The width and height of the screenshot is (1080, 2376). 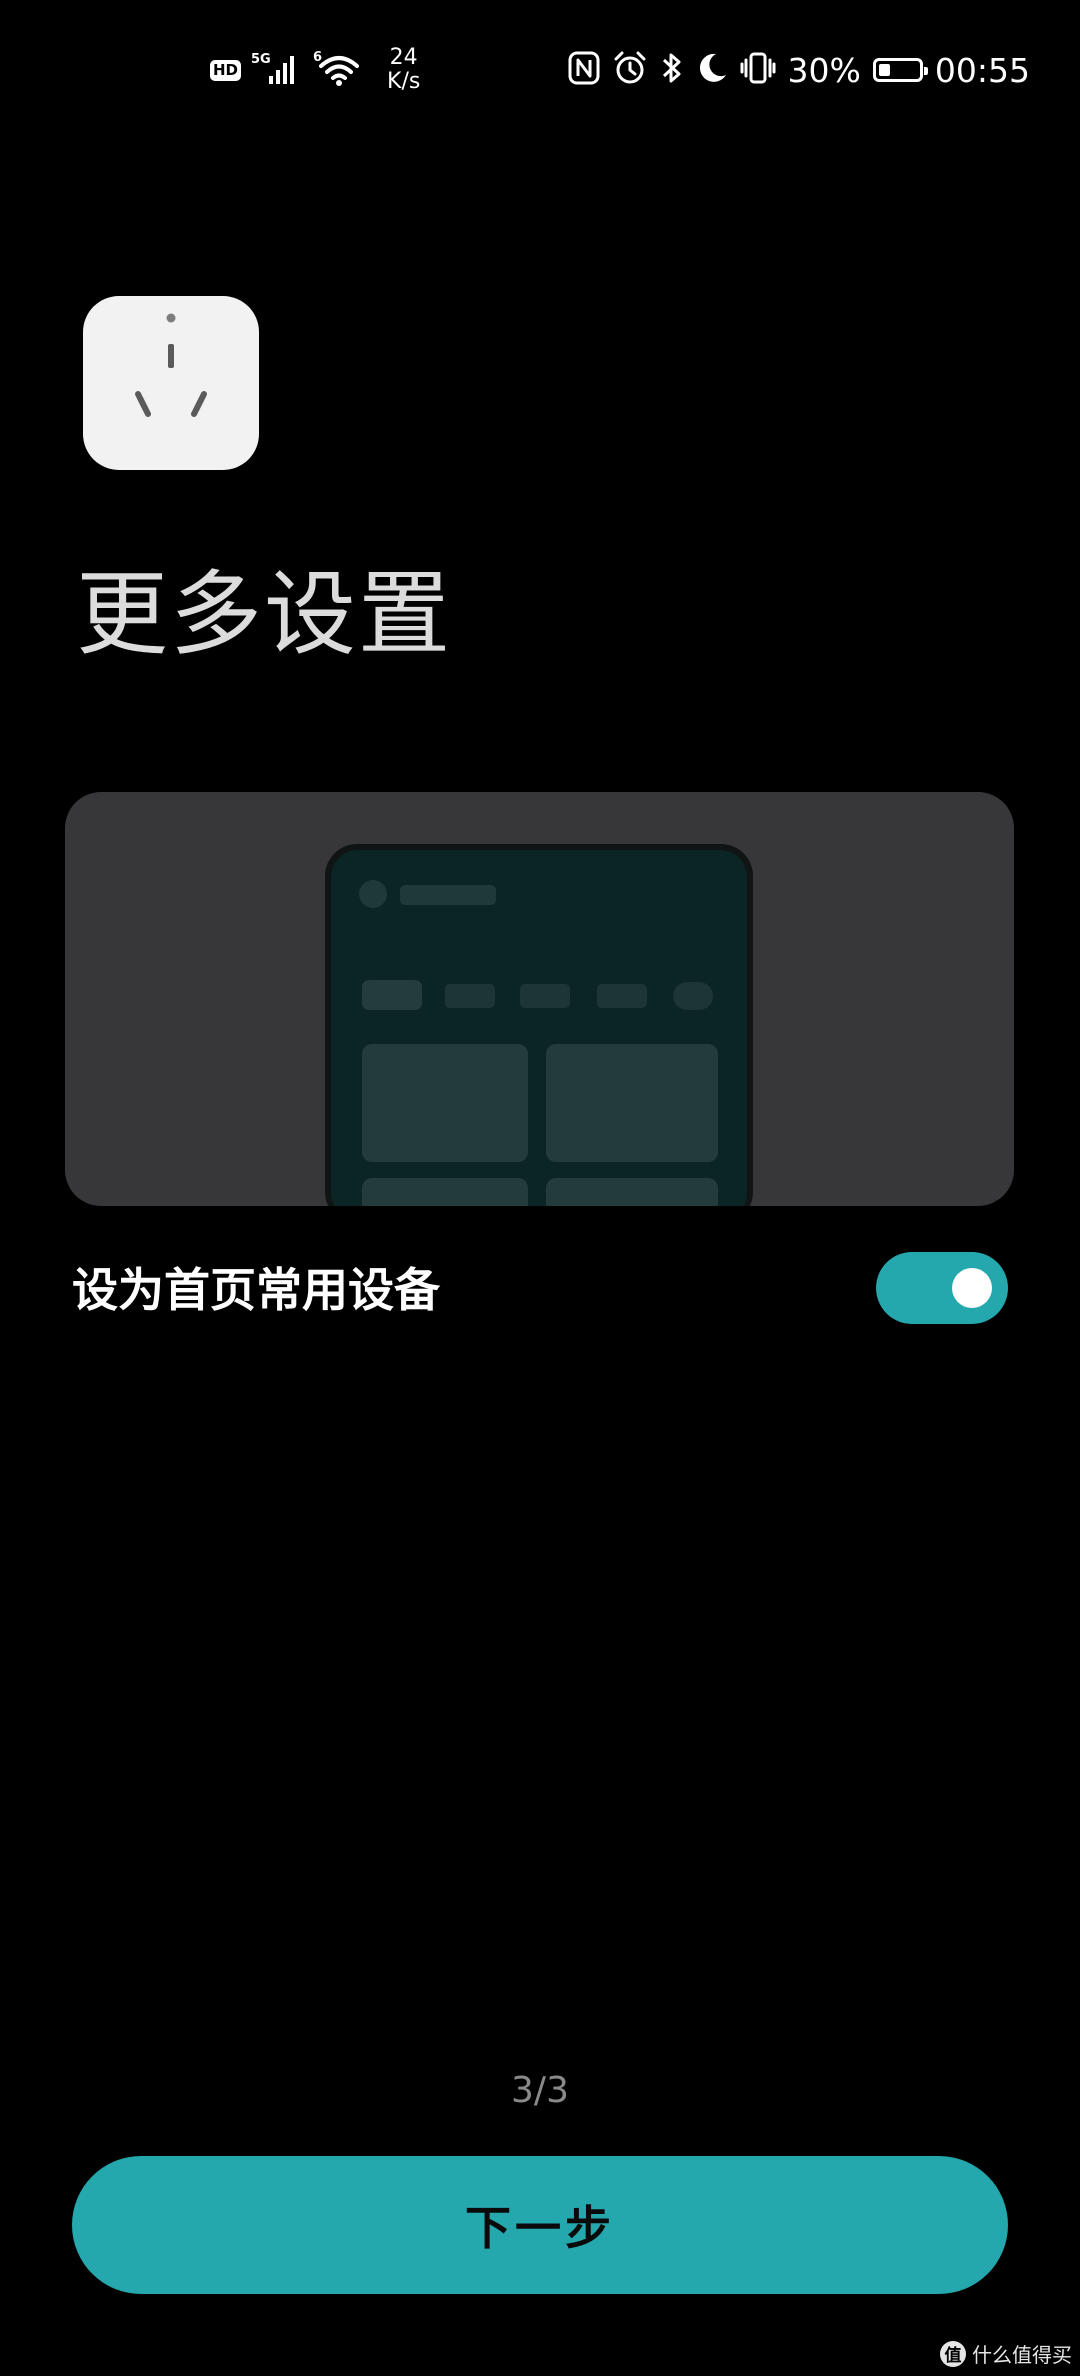 What do you see at coordinates (539, 1025) in the screenshot?
I see `phone-mockup-illustration` at bounding box center [539, 1025].